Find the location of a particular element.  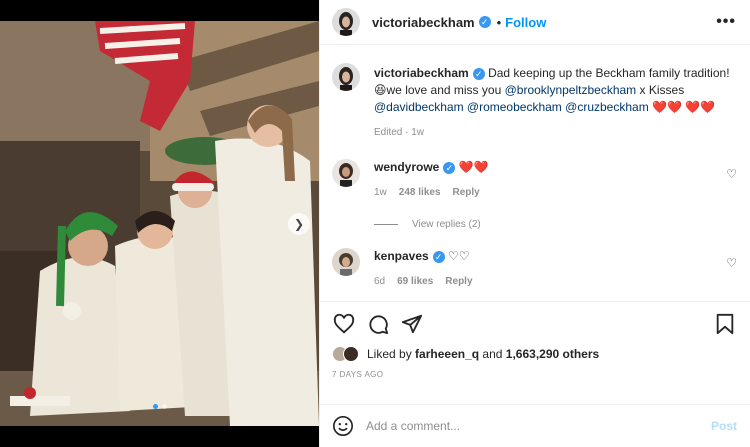

post-header: victoriabeckham ✓ • Follow ••• is located at coordinates (535, 22).